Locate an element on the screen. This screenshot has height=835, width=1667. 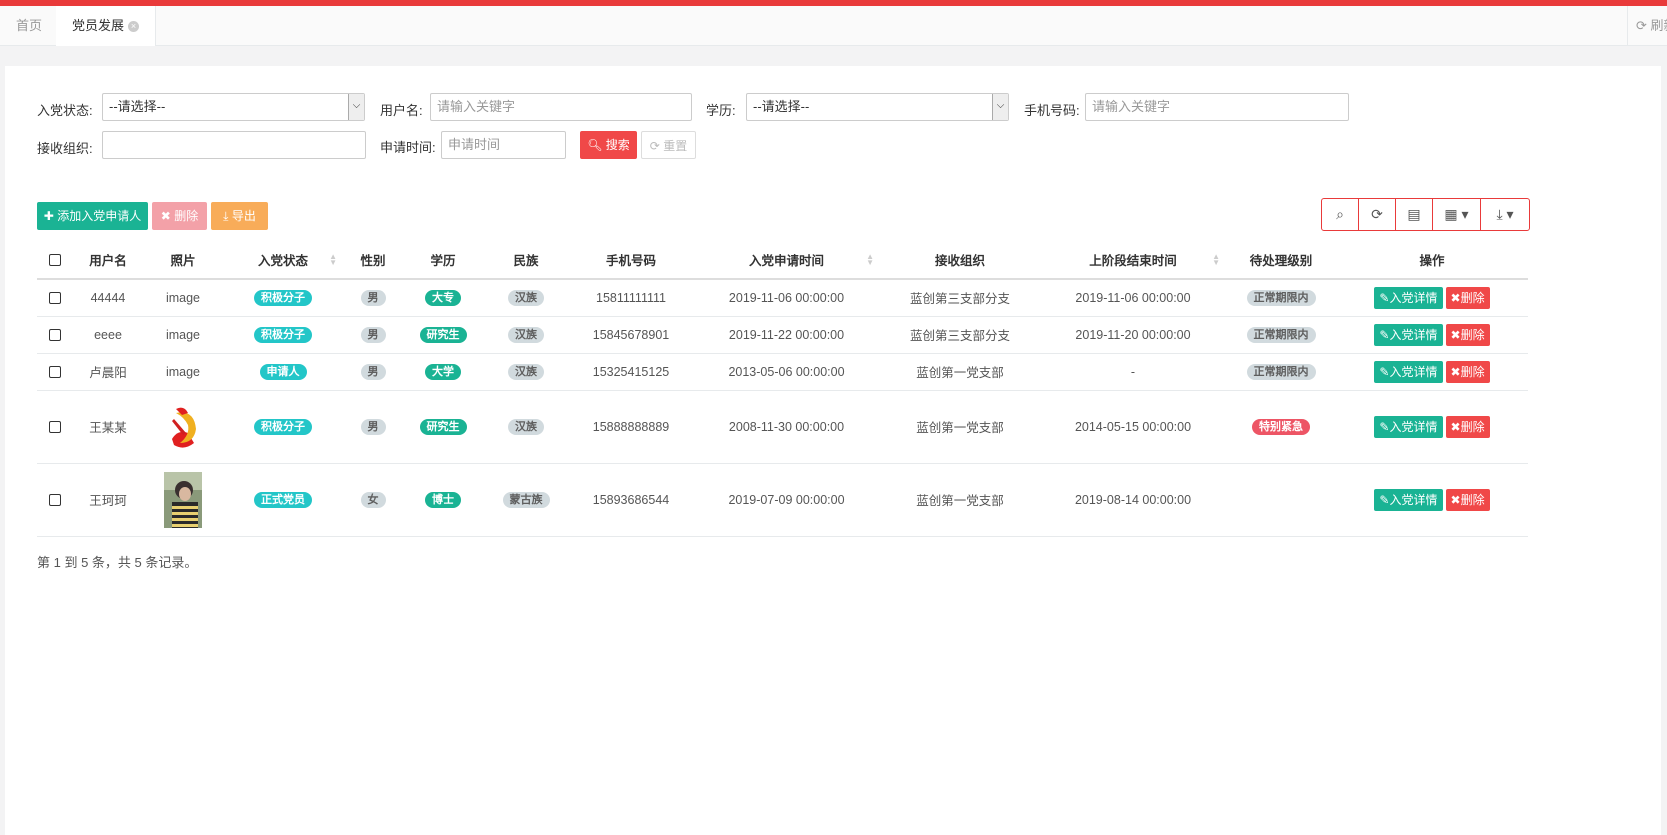
cell-apply-time: 2008-11-30 00:00:00 is located at coordinates (786, 427).